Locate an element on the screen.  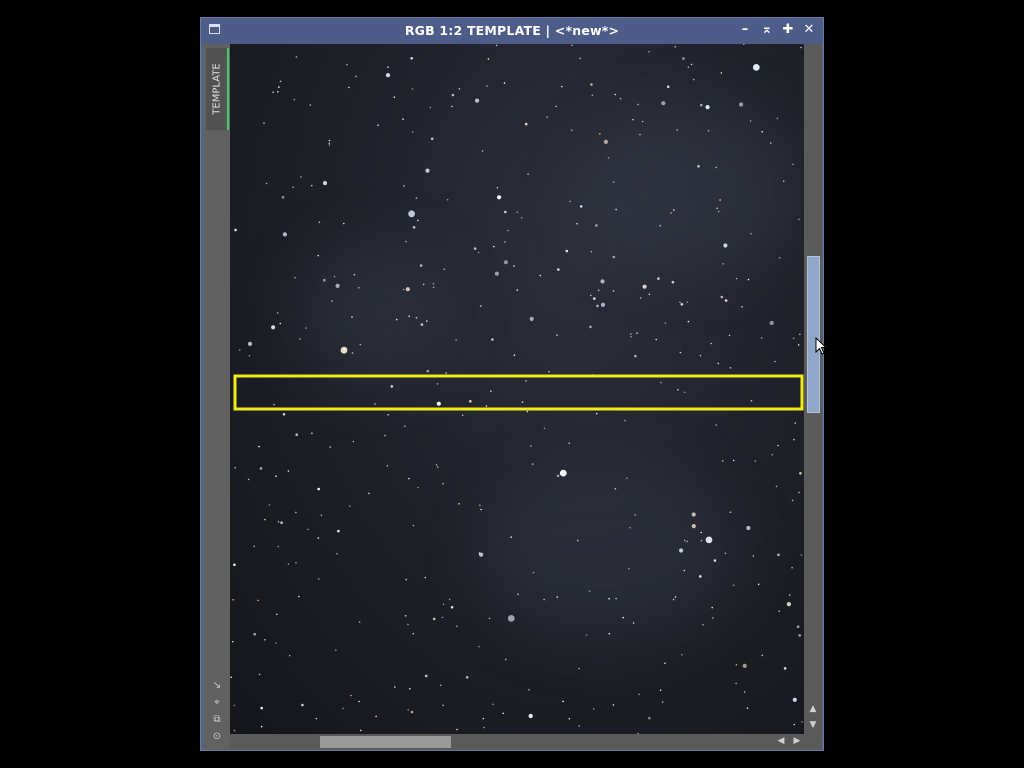
tab-template-label: TEMPLATE is located at coordinates (216, 89).